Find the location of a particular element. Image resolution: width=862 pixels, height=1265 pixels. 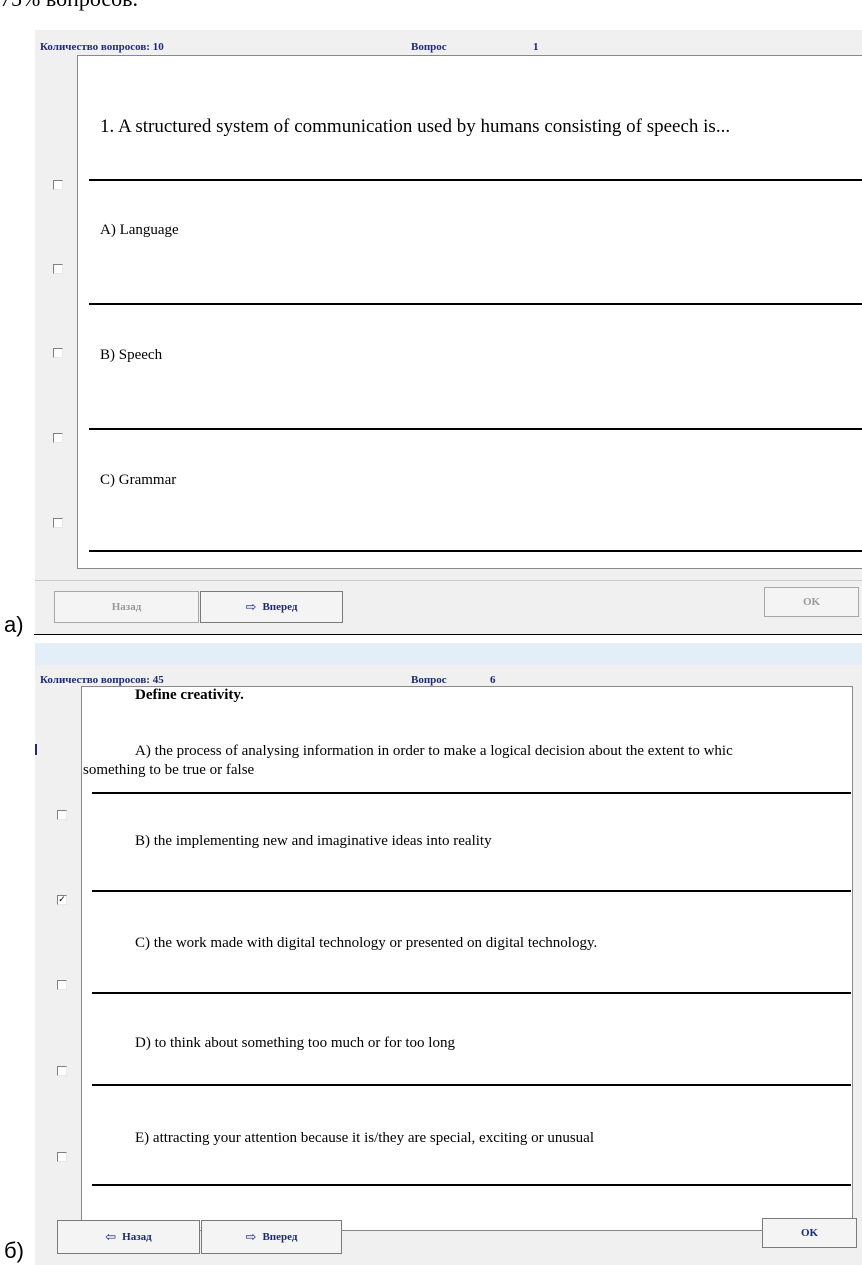

answer-option-b: B) Speech is located at coordinates (131, 355).